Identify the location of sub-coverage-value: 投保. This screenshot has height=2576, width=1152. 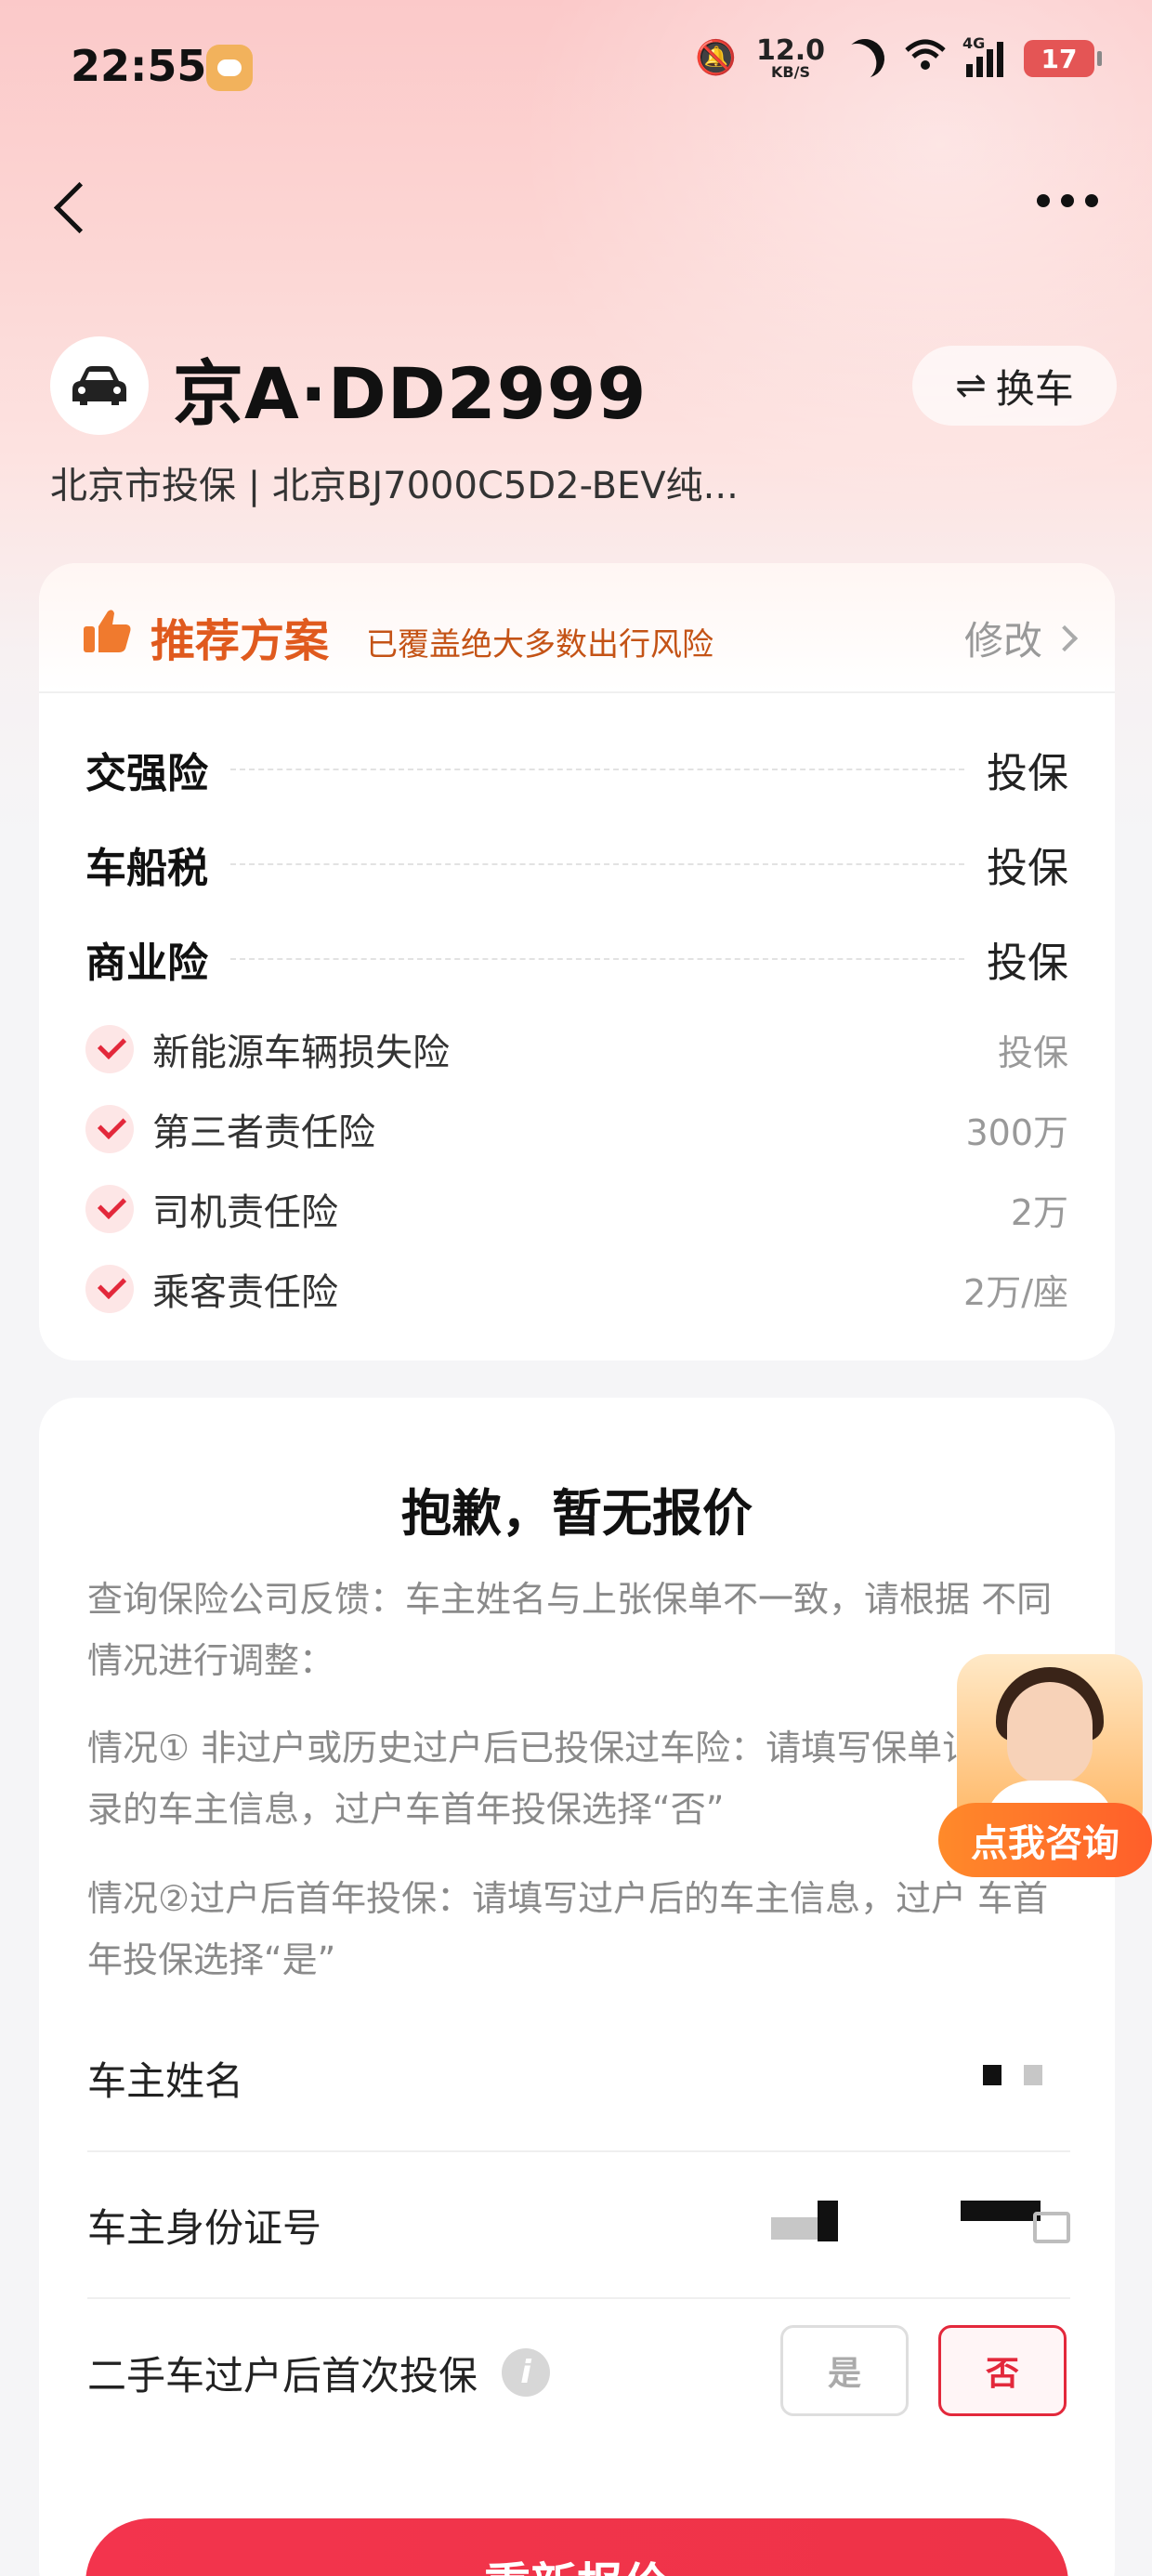
(1032, 1052).